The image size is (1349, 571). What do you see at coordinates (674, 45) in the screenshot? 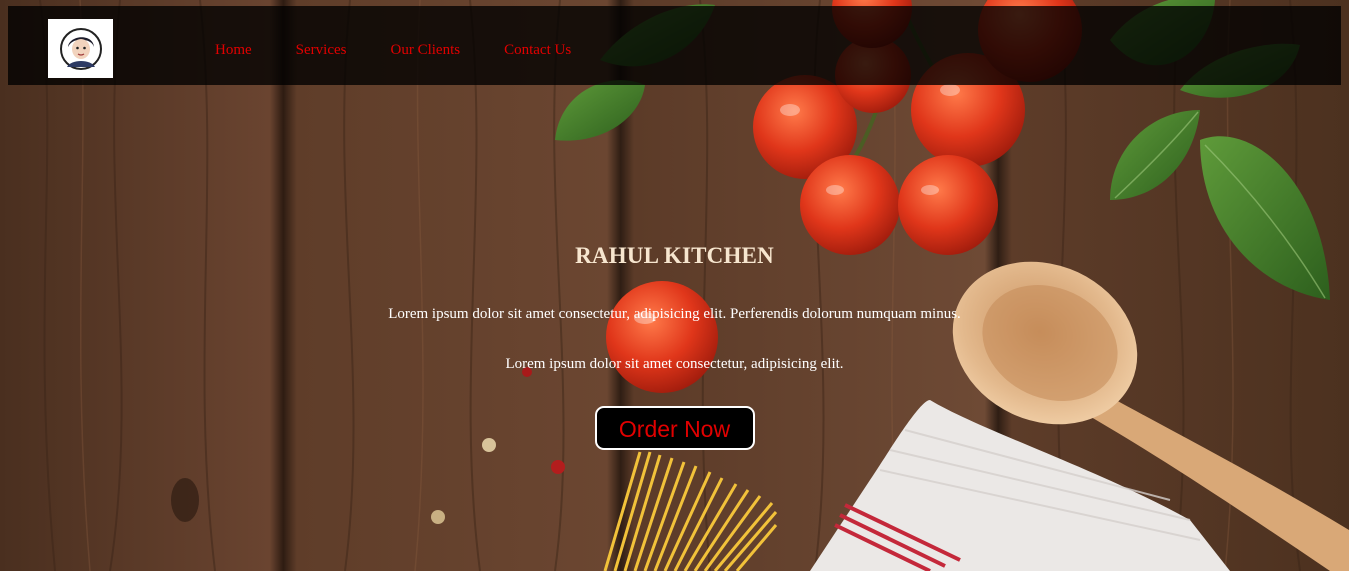
I see `top-navbar: Home Services Our Clients Contact Us` at bounding box center [674, 45].